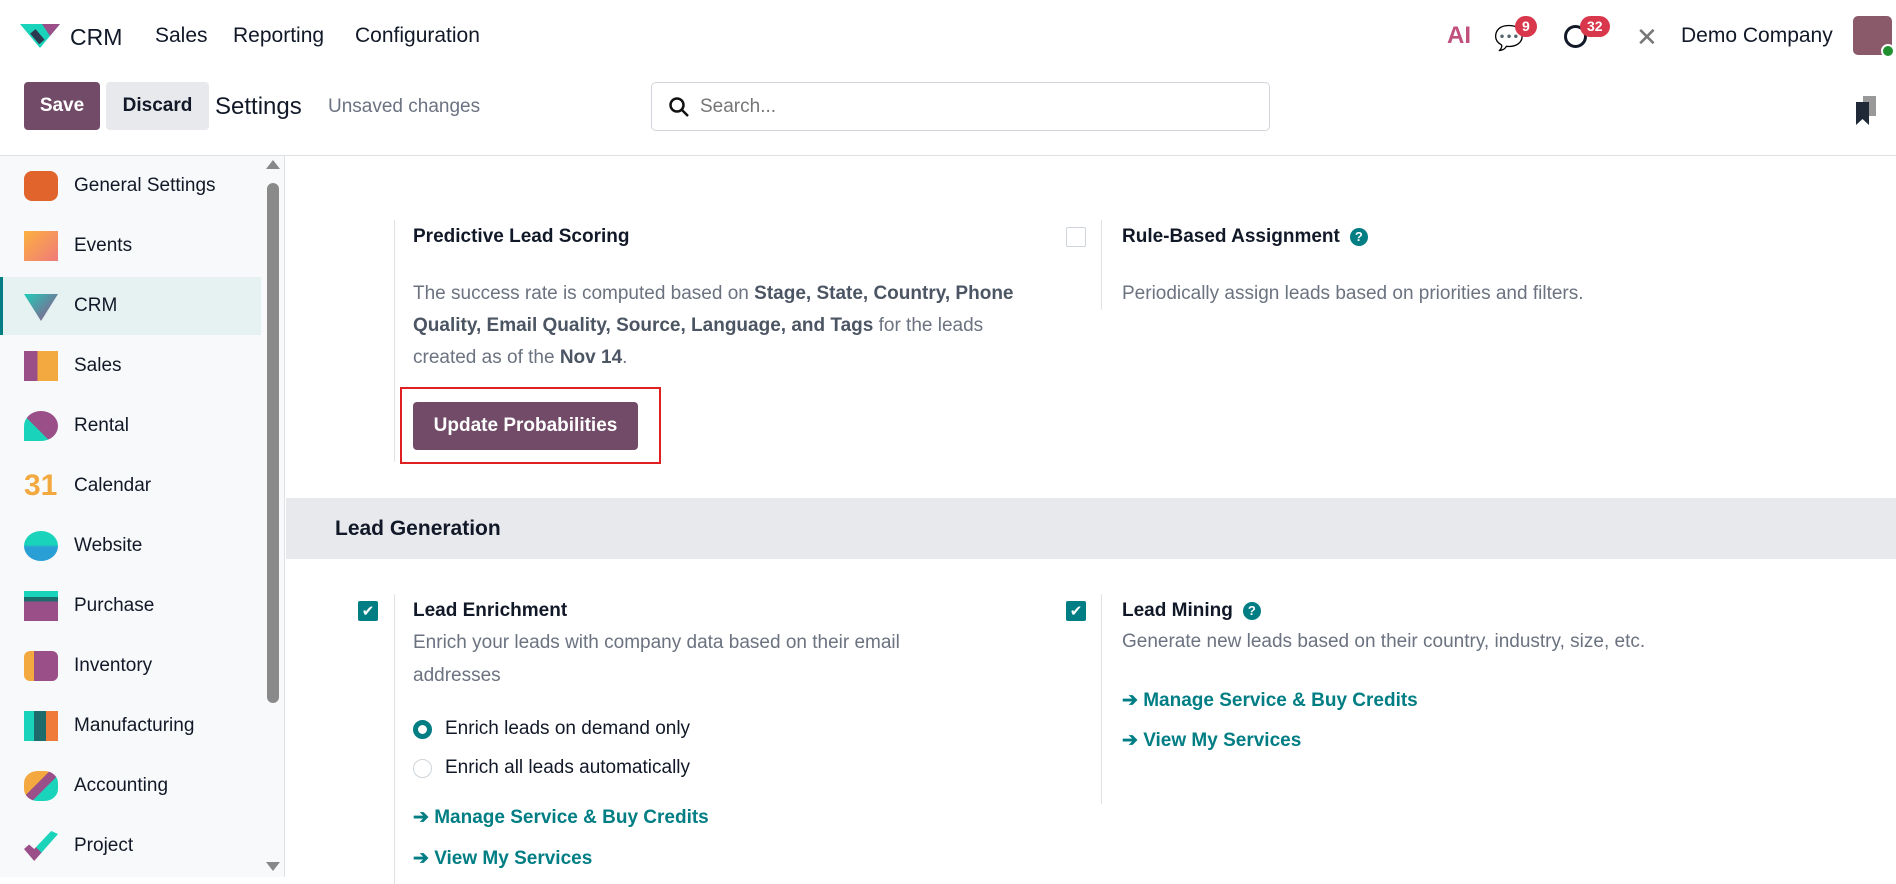 Image resolution: width=1896 pixels, height=884 pixels. What do you see at coordinates (130, 306) in the screenshot?
I see `sidebar-item-crm: CRM` at bounding box center [130, 306].